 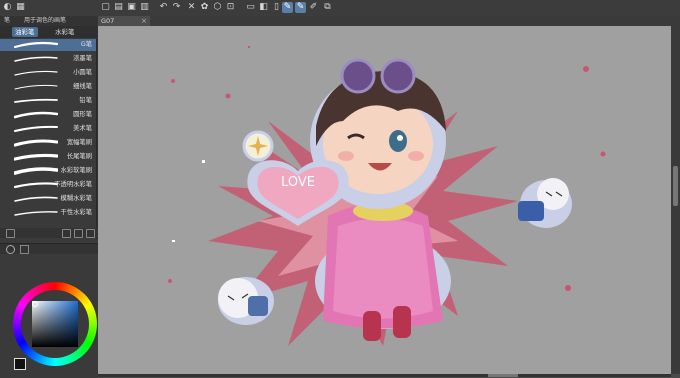 I want to click on tab-watercolor-brush: 水彩笔, so click(x=65, y=32).